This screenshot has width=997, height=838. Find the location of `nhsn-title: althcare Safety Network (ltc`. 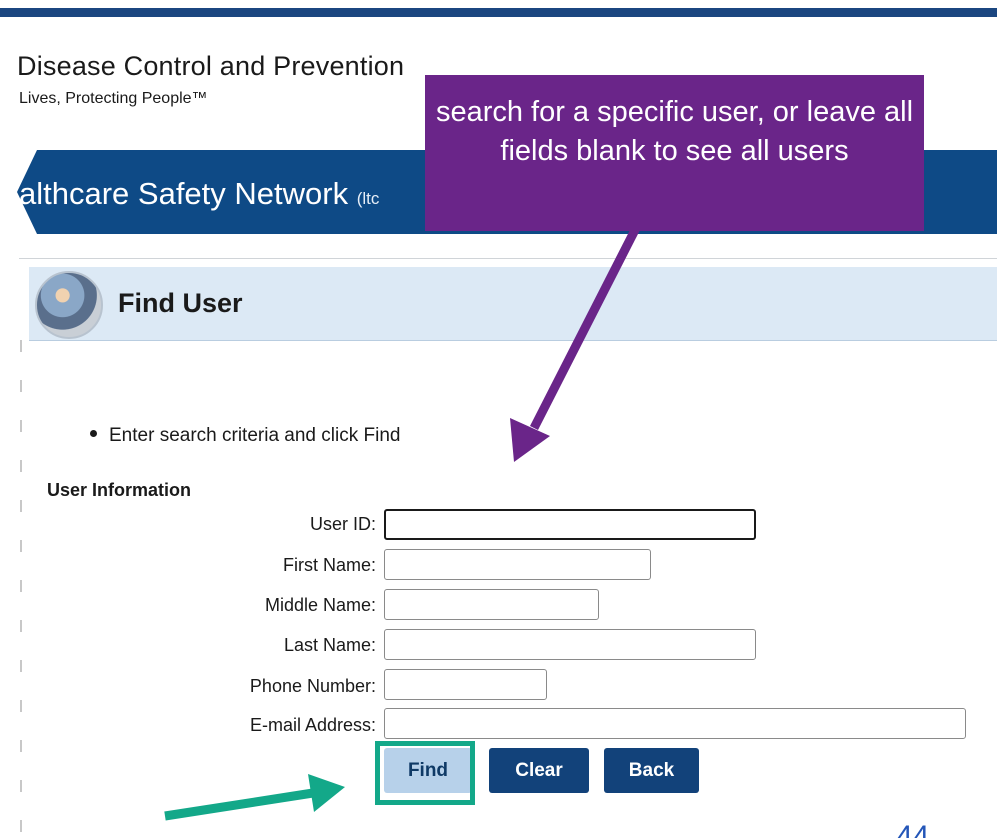

nhsn-title: althcare Safety Network (ltc is located at coordinates (199, 194).